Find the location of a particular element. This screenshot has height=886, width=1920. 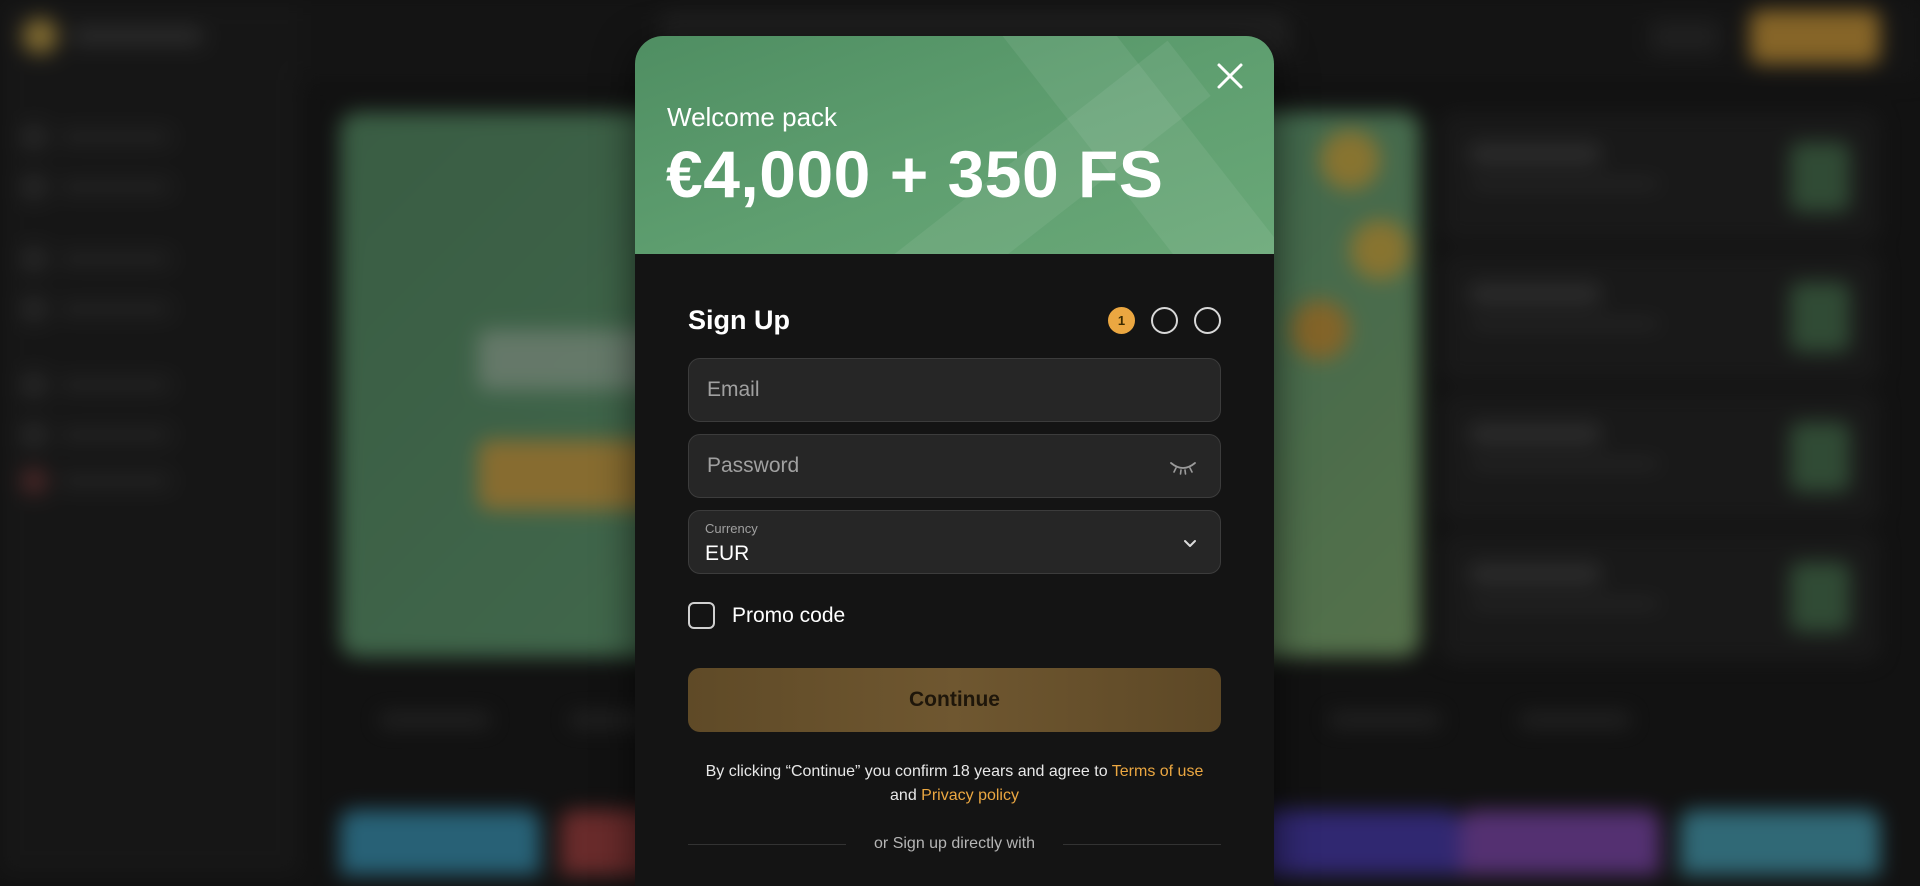

divider-text: or Sign up directly with is located at coordinates (954, 843).